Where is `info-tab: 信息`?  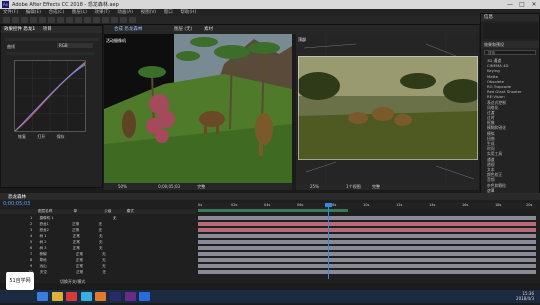
info-tab: 信息 is located at coordinates (510, 17).